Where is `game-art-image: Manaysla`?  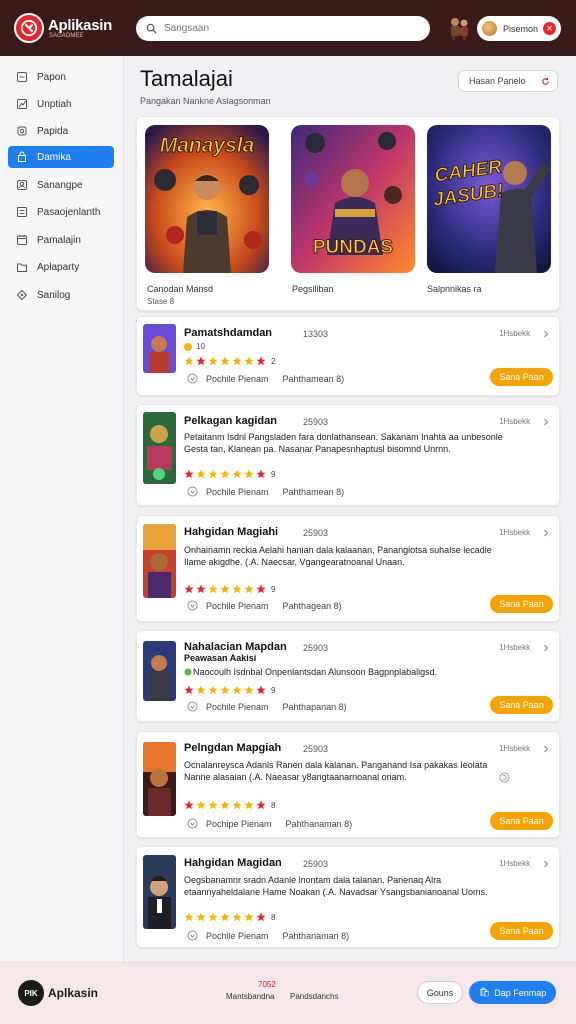 game-art-image: Manaysla is located at coordinates (207, 199).